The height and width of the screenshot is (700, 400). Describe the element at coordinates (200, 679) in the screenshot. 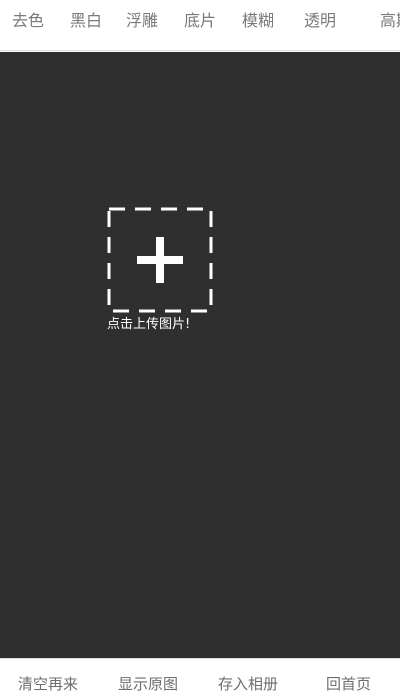

I see `bottom-action-bar: 清空再来 显示原图 存入相册 回首页` at that location.